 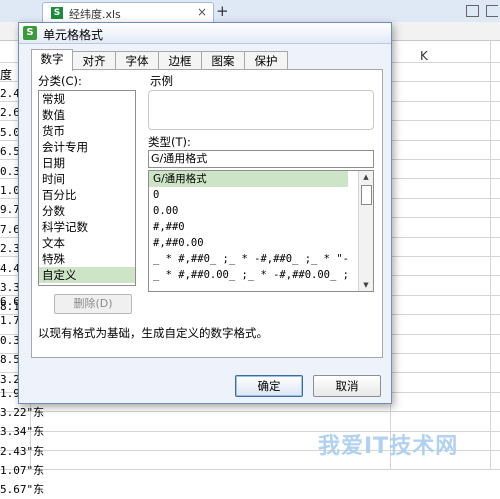 I want to click on document-tab-bar: S 经纬度.xls × +, so click(x=250, y=11).